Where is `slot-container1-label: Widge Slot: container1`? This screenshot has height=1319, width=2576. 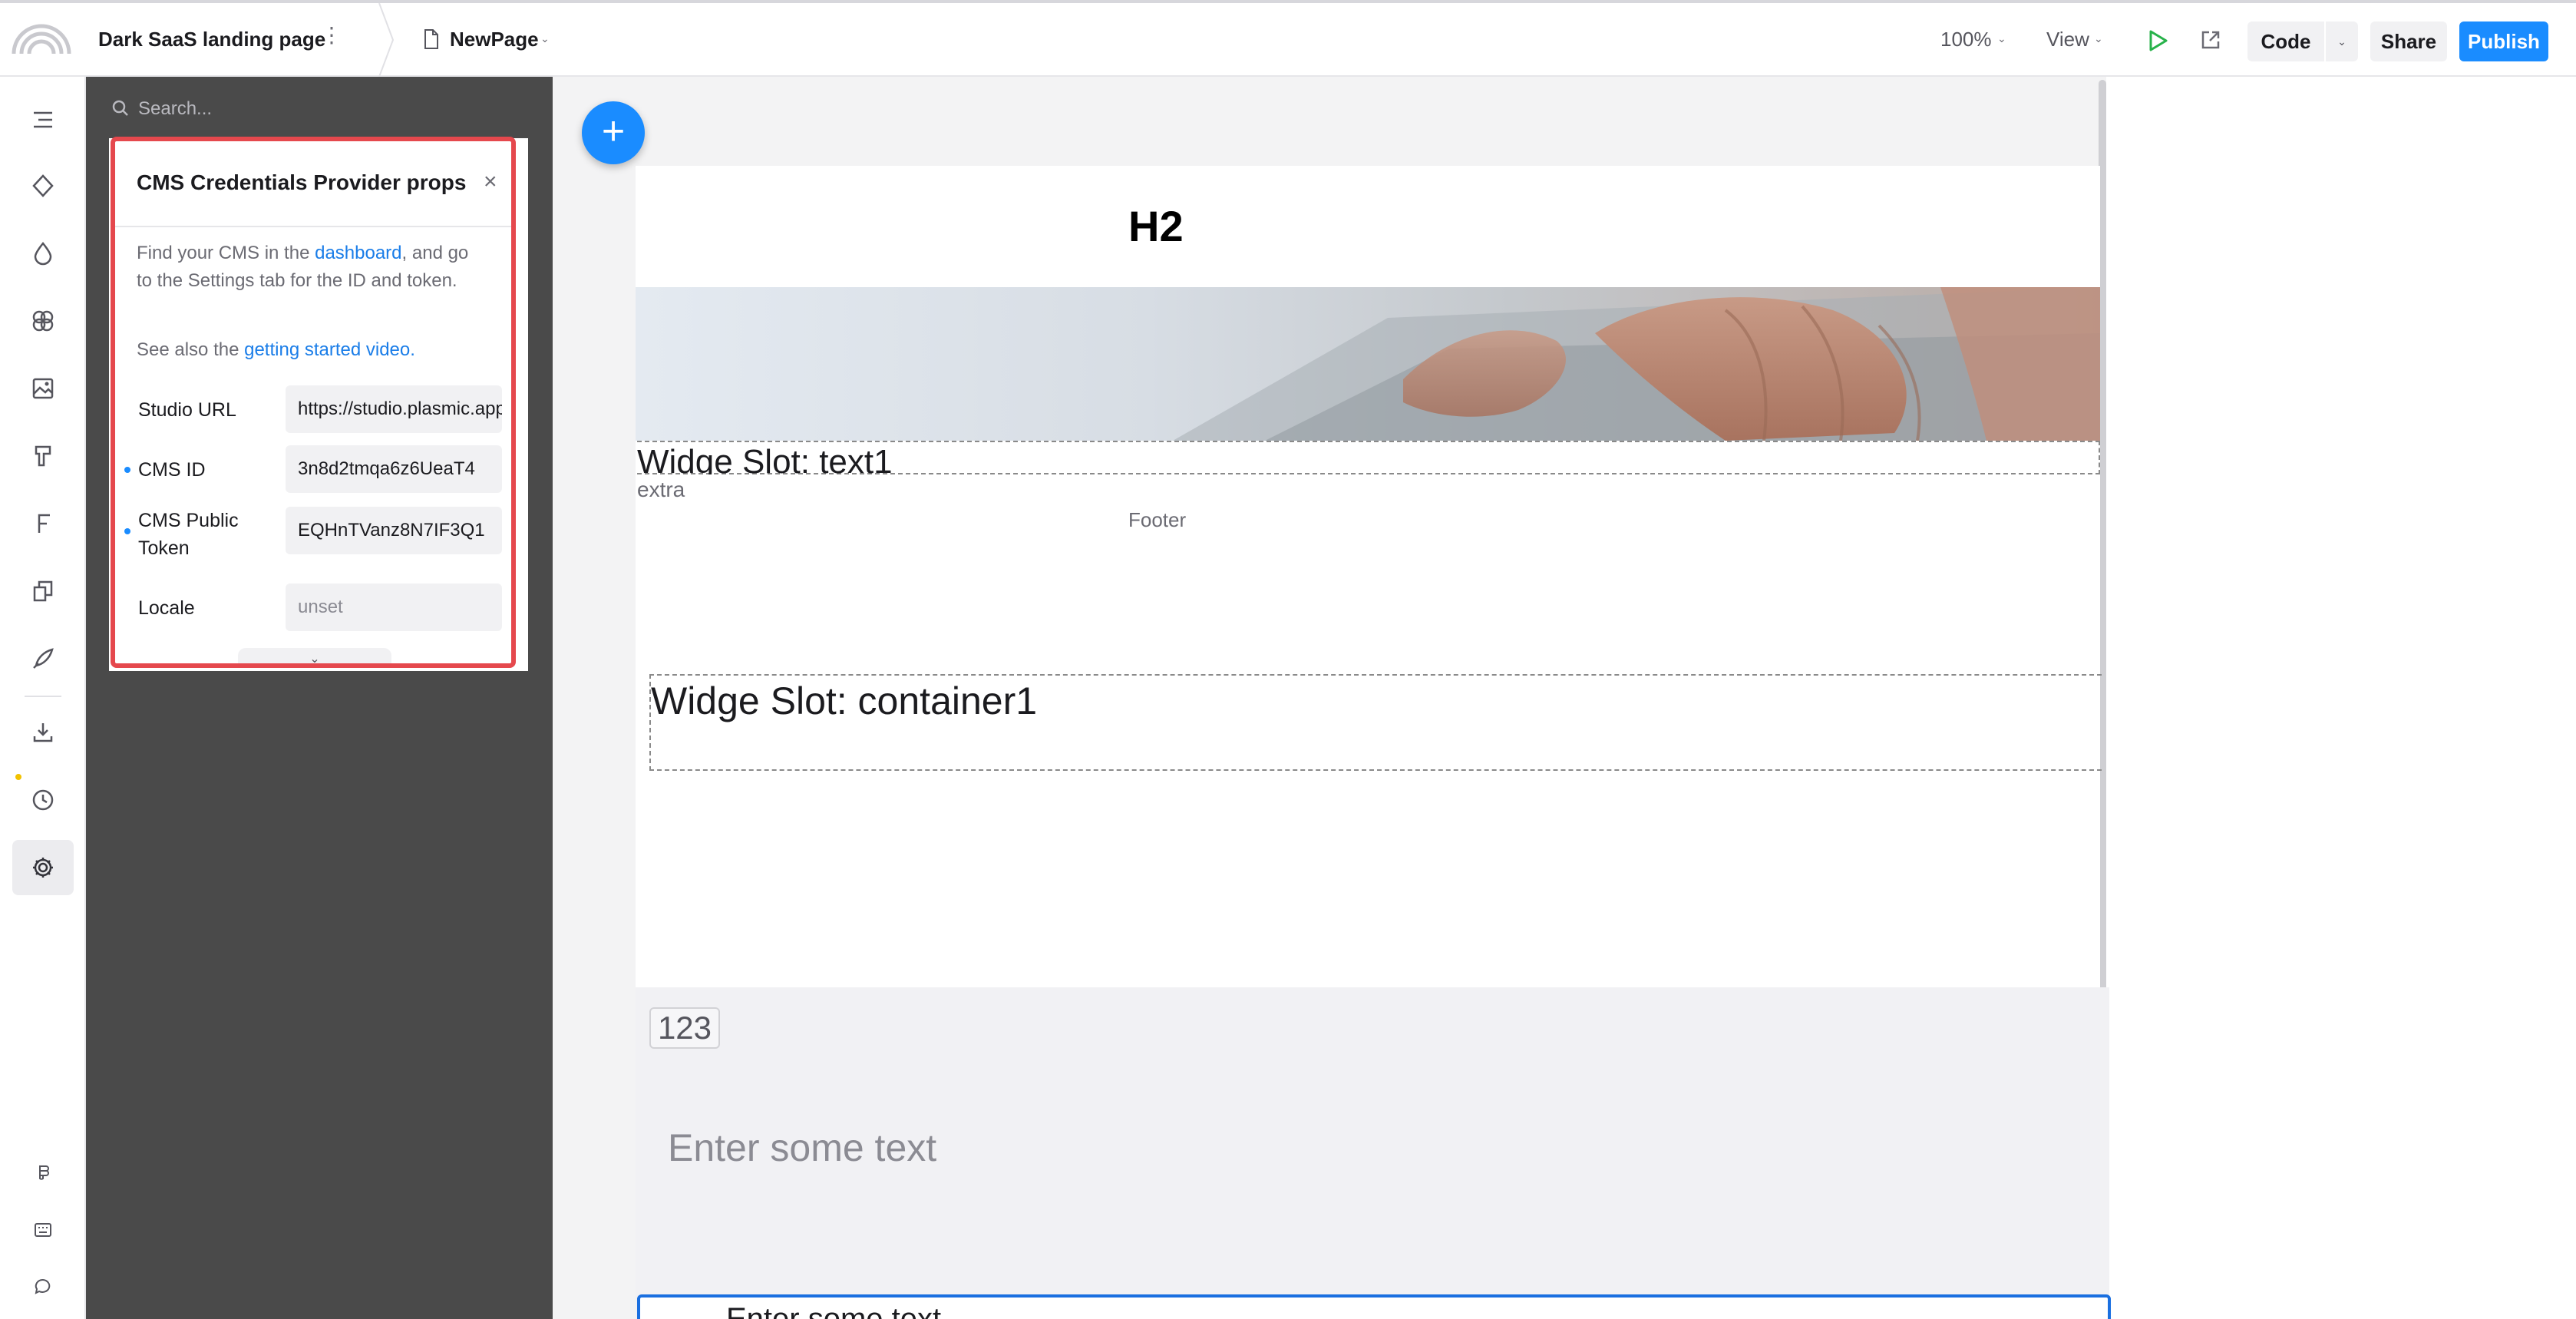 slot-container1-label: Widge Slot: container1 is located at coordinates (844, 700).